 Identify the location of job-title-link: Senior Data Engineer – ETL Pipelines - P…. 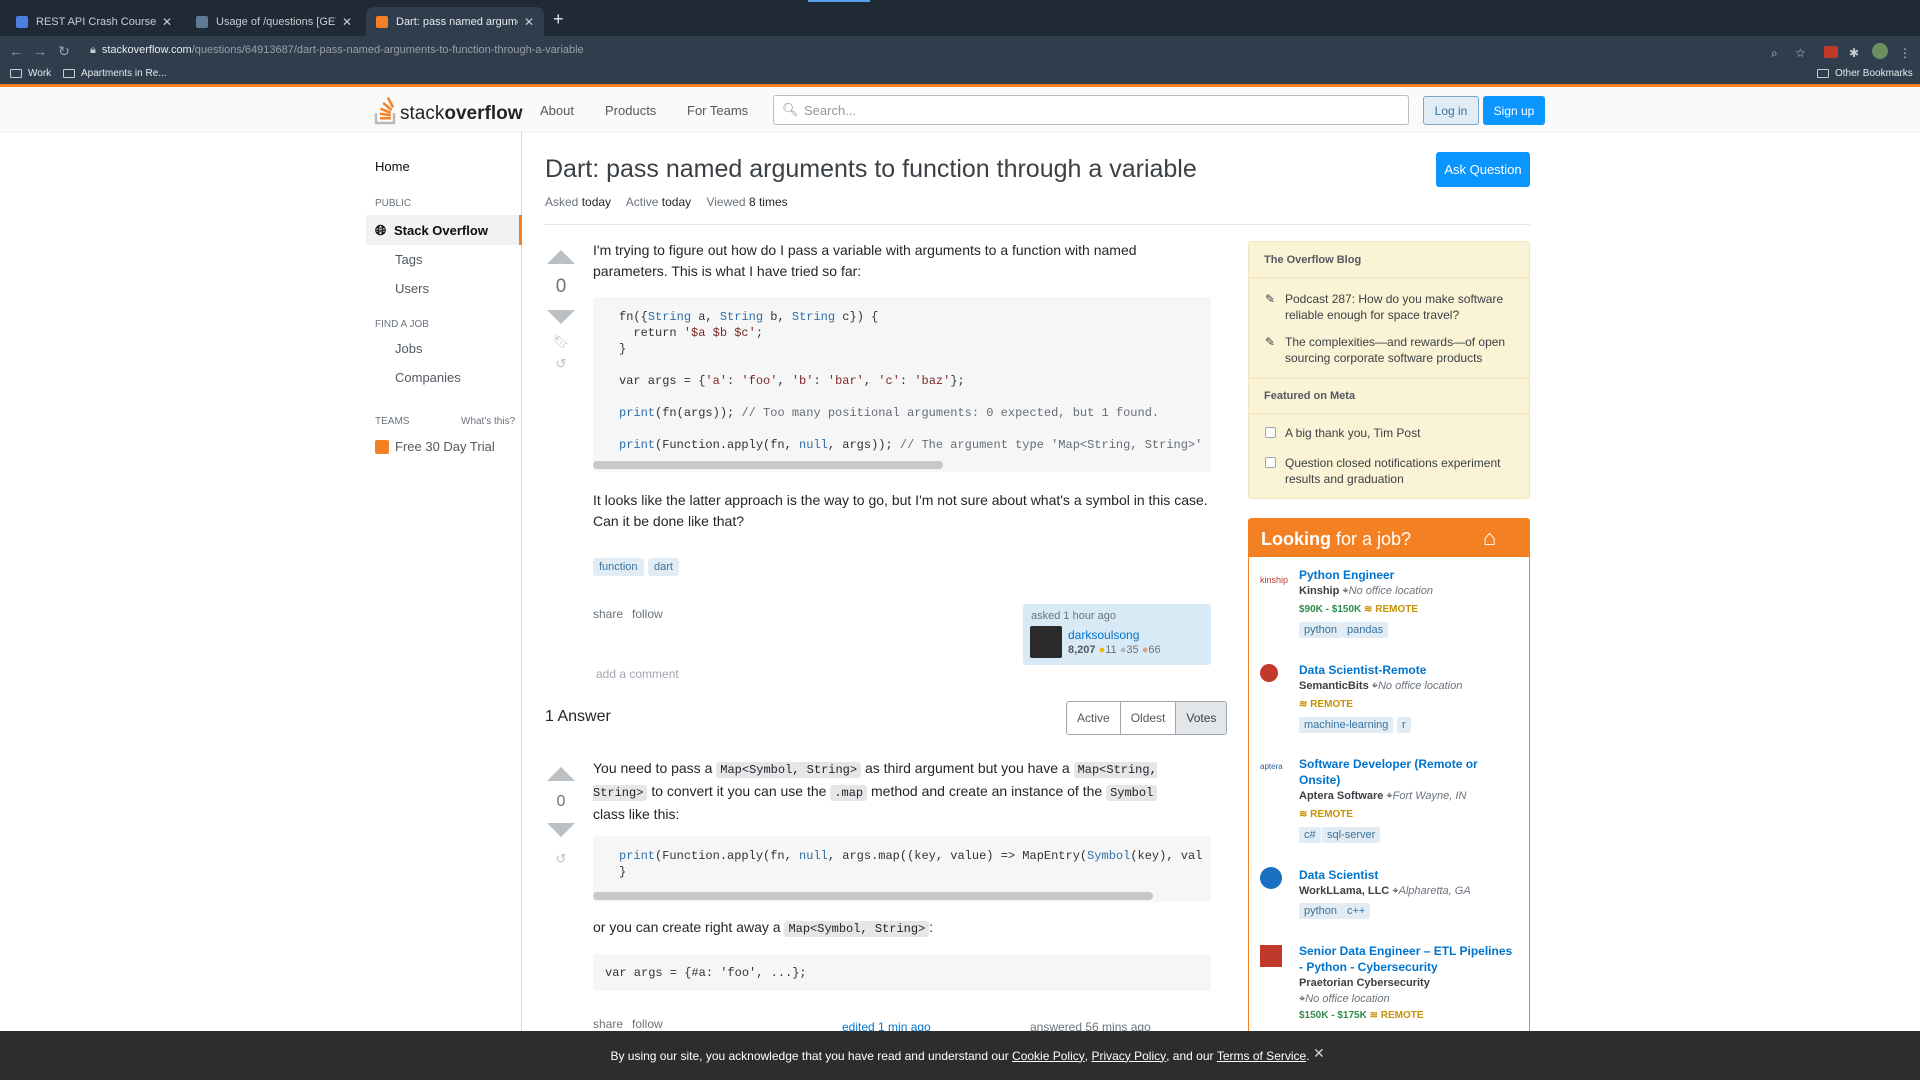
(1409, 959).